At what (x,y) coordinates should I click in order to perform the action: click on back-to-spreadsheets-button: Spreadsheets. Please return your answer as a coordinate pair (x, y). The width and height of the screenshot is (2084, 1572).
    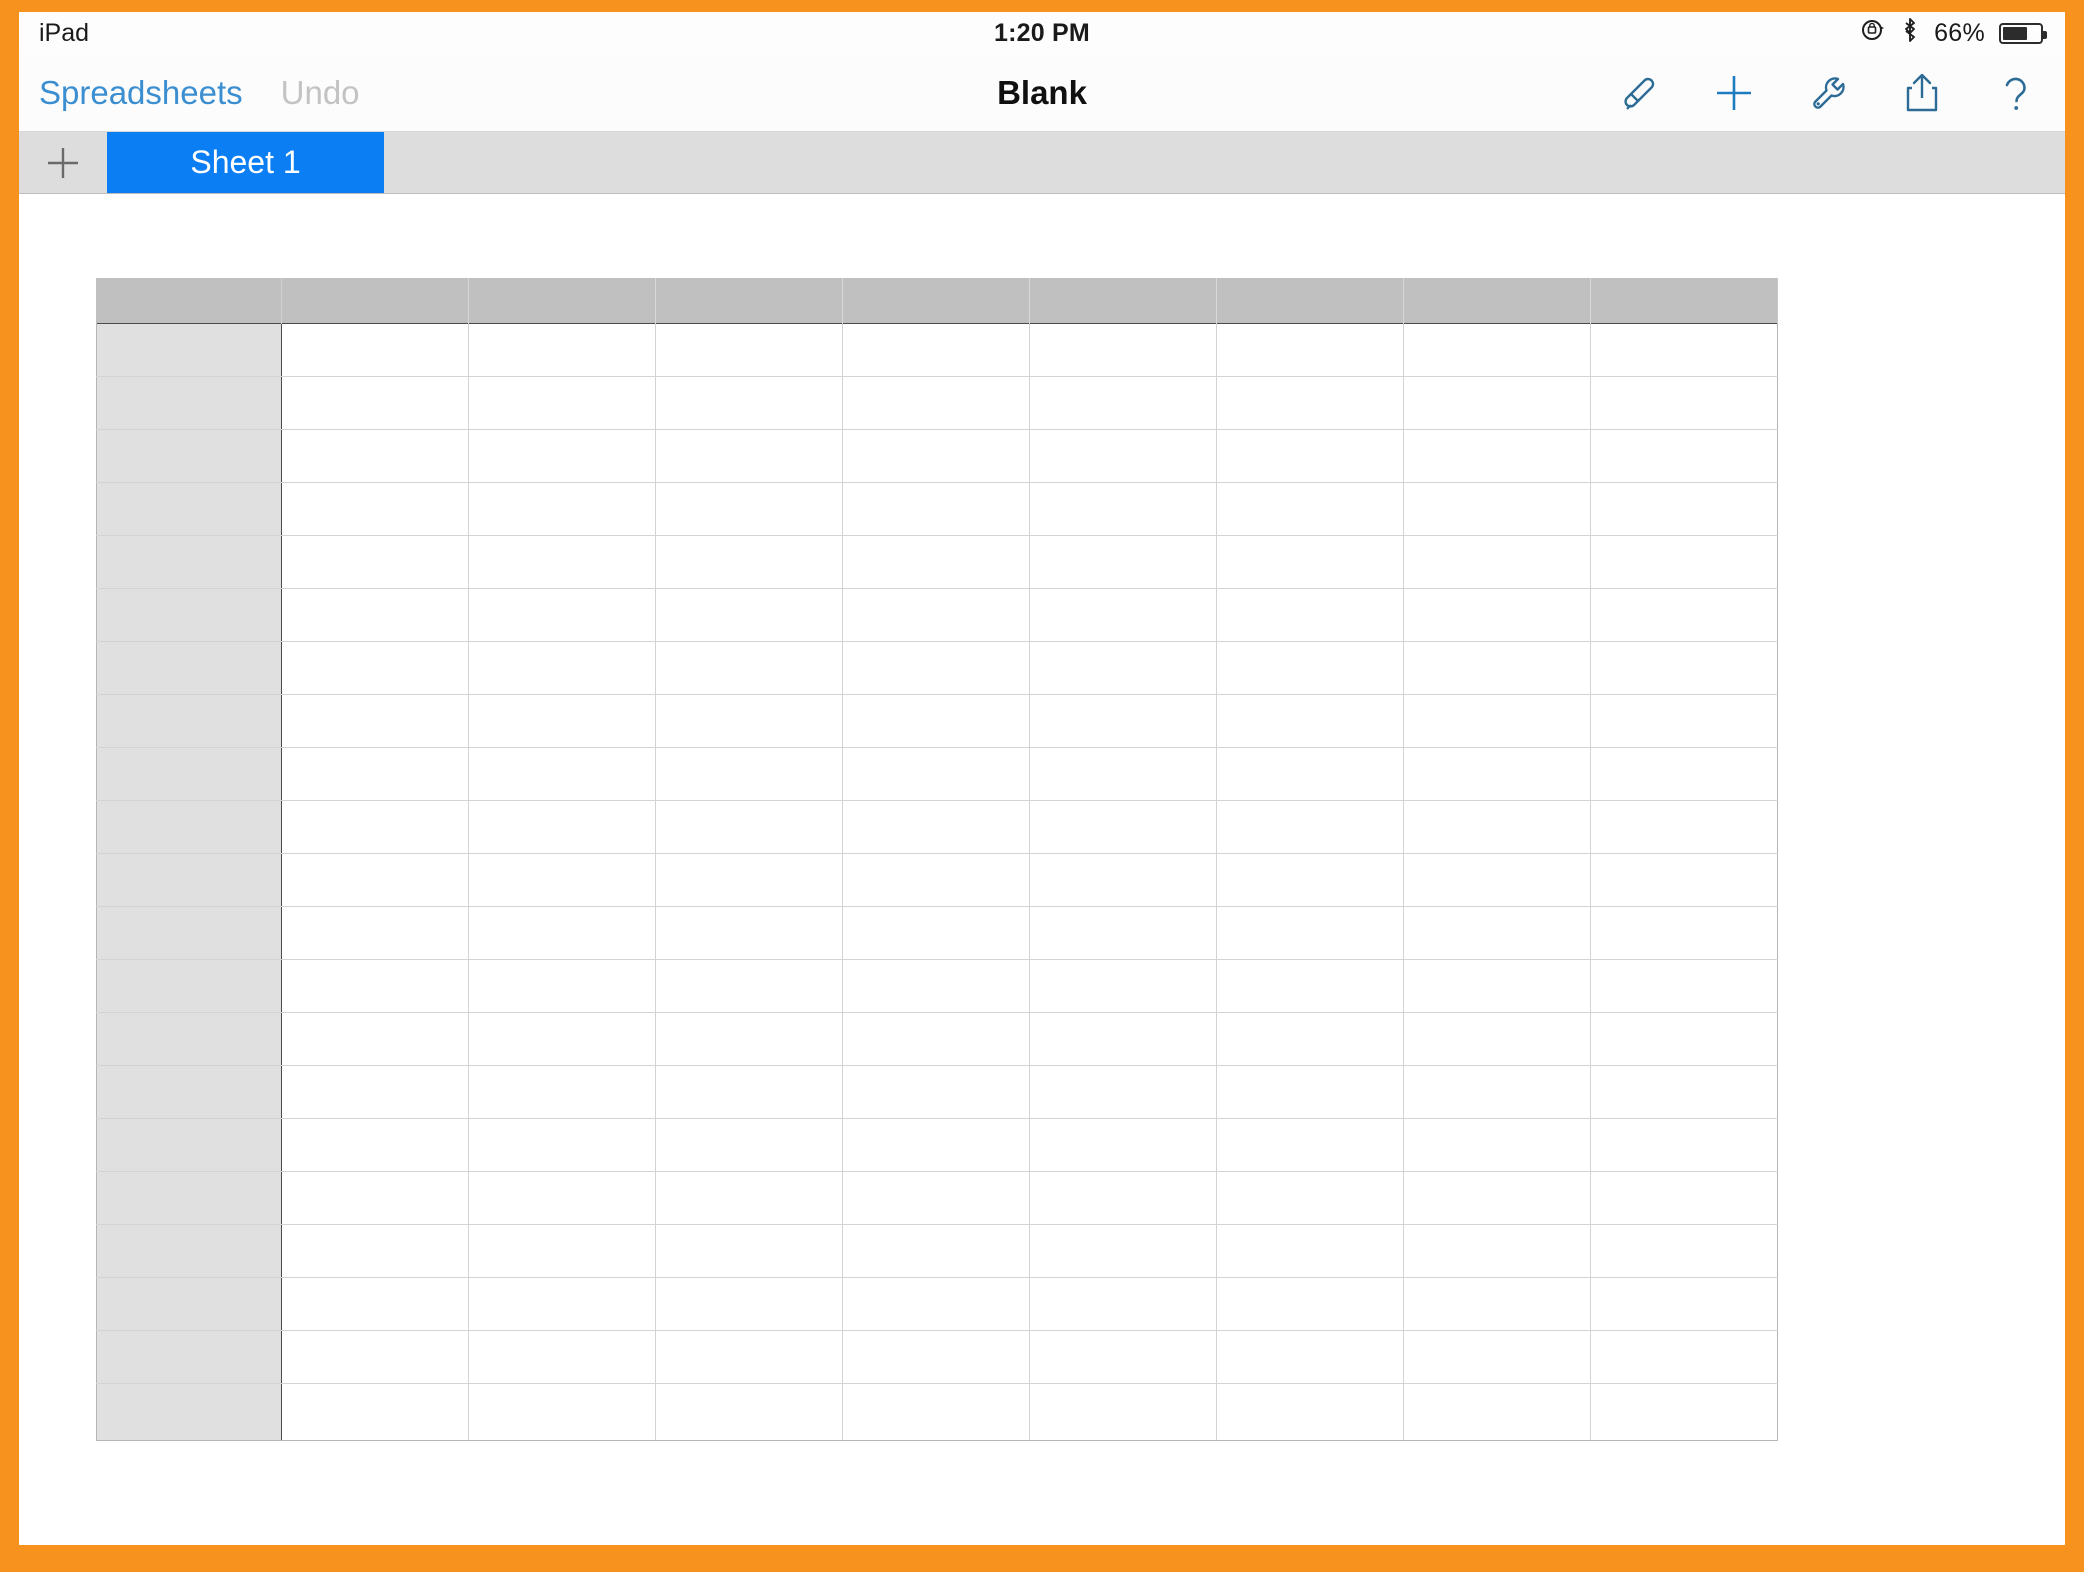
    Looking at the image, I should click on (141, 93).